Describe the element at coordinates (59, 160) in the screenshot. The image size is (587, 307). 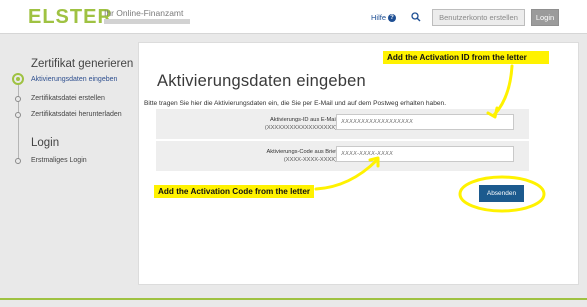
I see `sidebar-item-first-login: Erstmaliges Login` at that location.